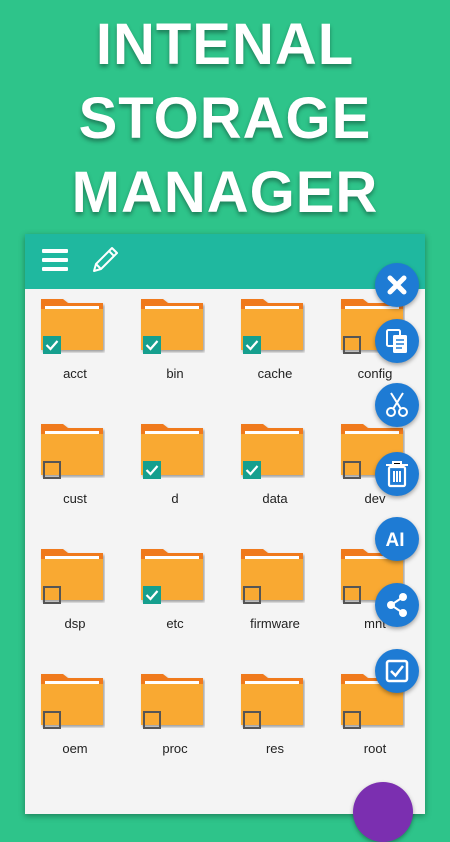 This screenshot has width=450, height=842. I want to click on trash-icon, so click(397, 474).